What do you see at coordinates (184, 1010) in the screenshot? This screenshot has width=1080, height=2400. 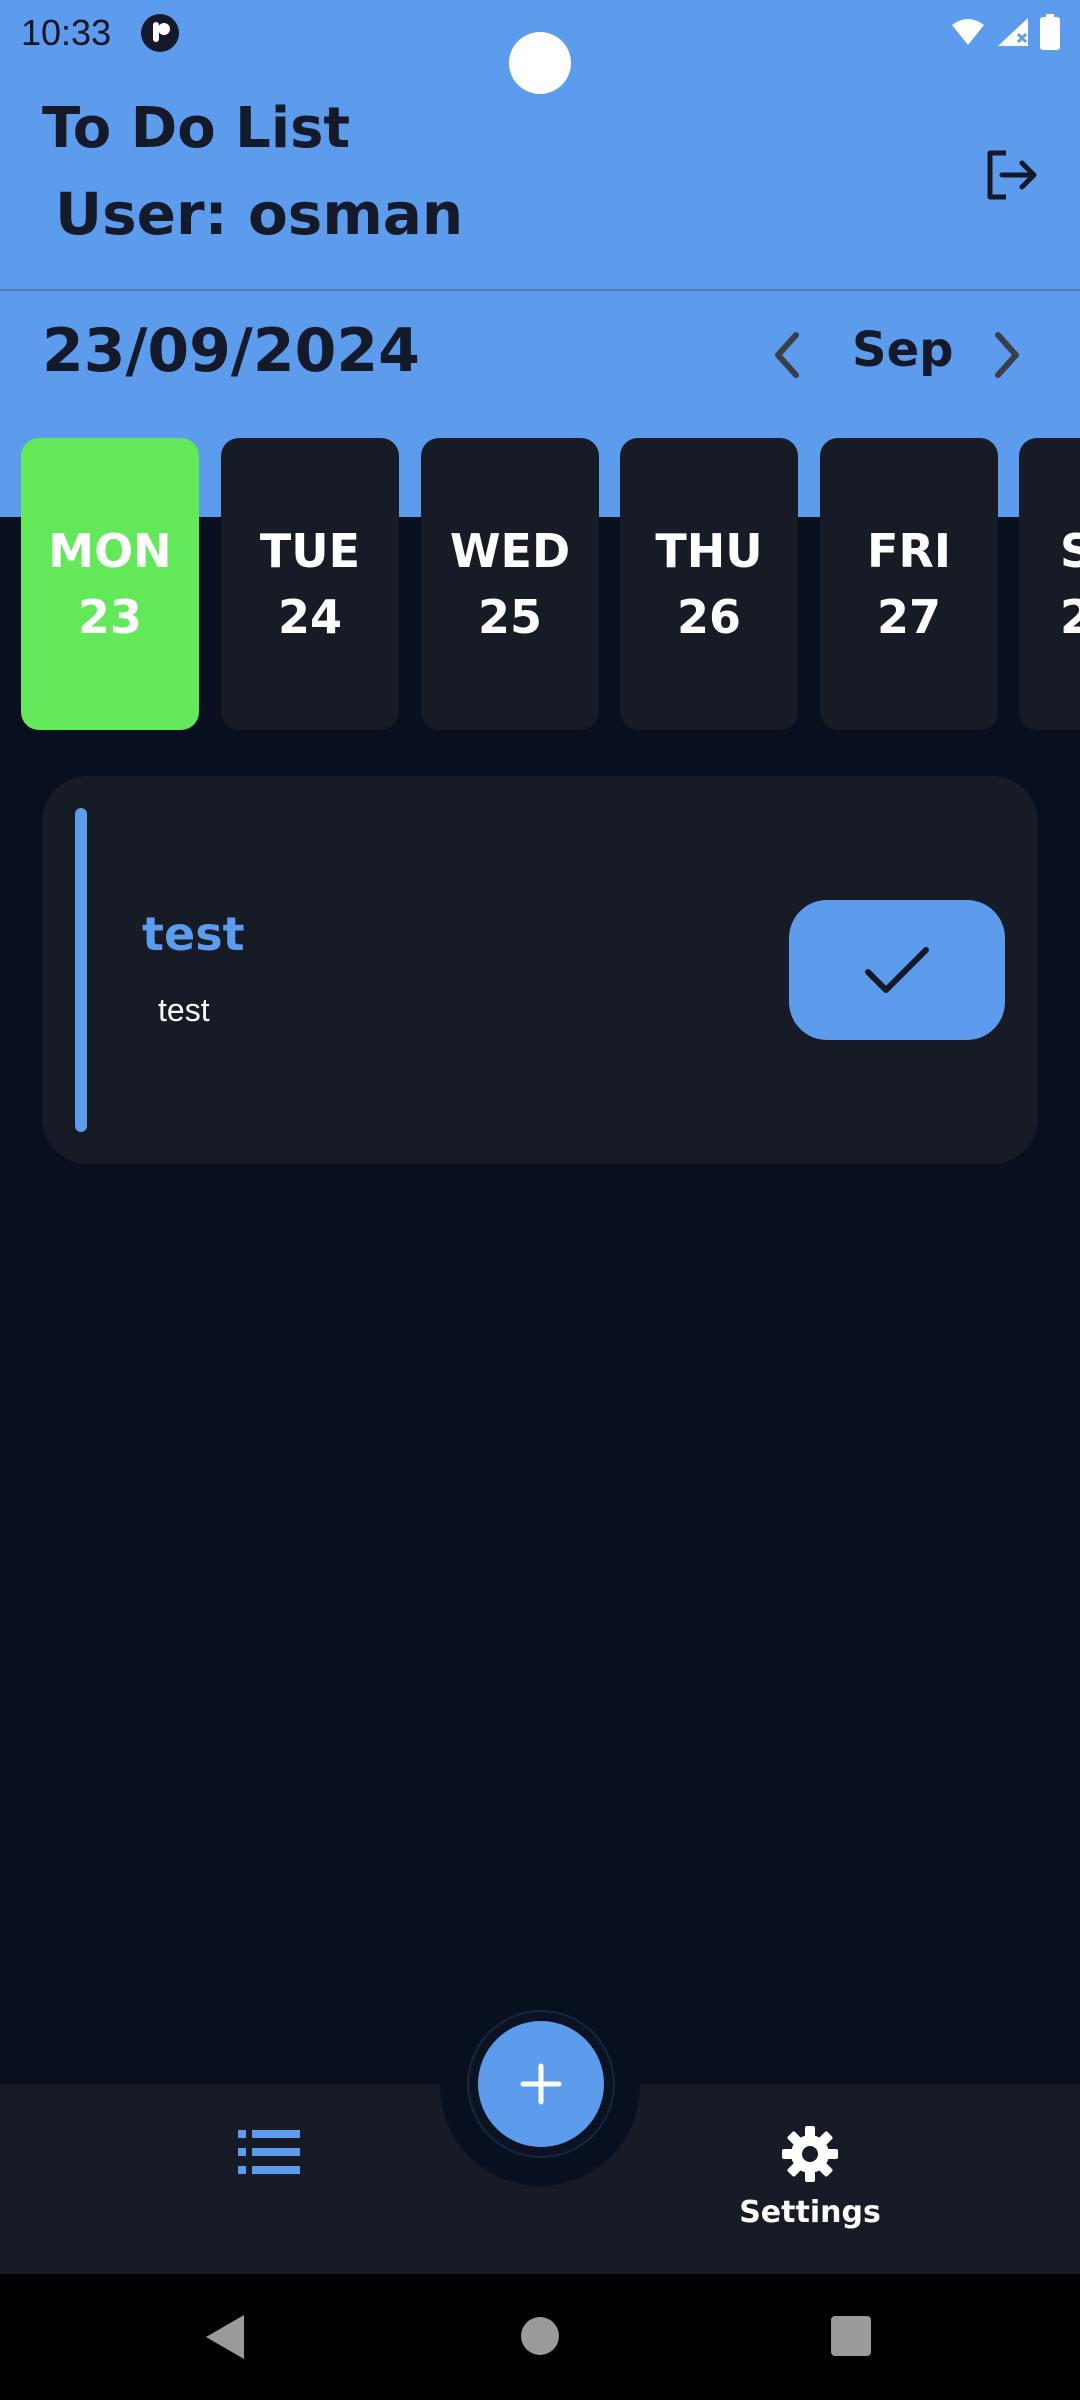 I see `task-description: test` at bounding box center [184, 1010].